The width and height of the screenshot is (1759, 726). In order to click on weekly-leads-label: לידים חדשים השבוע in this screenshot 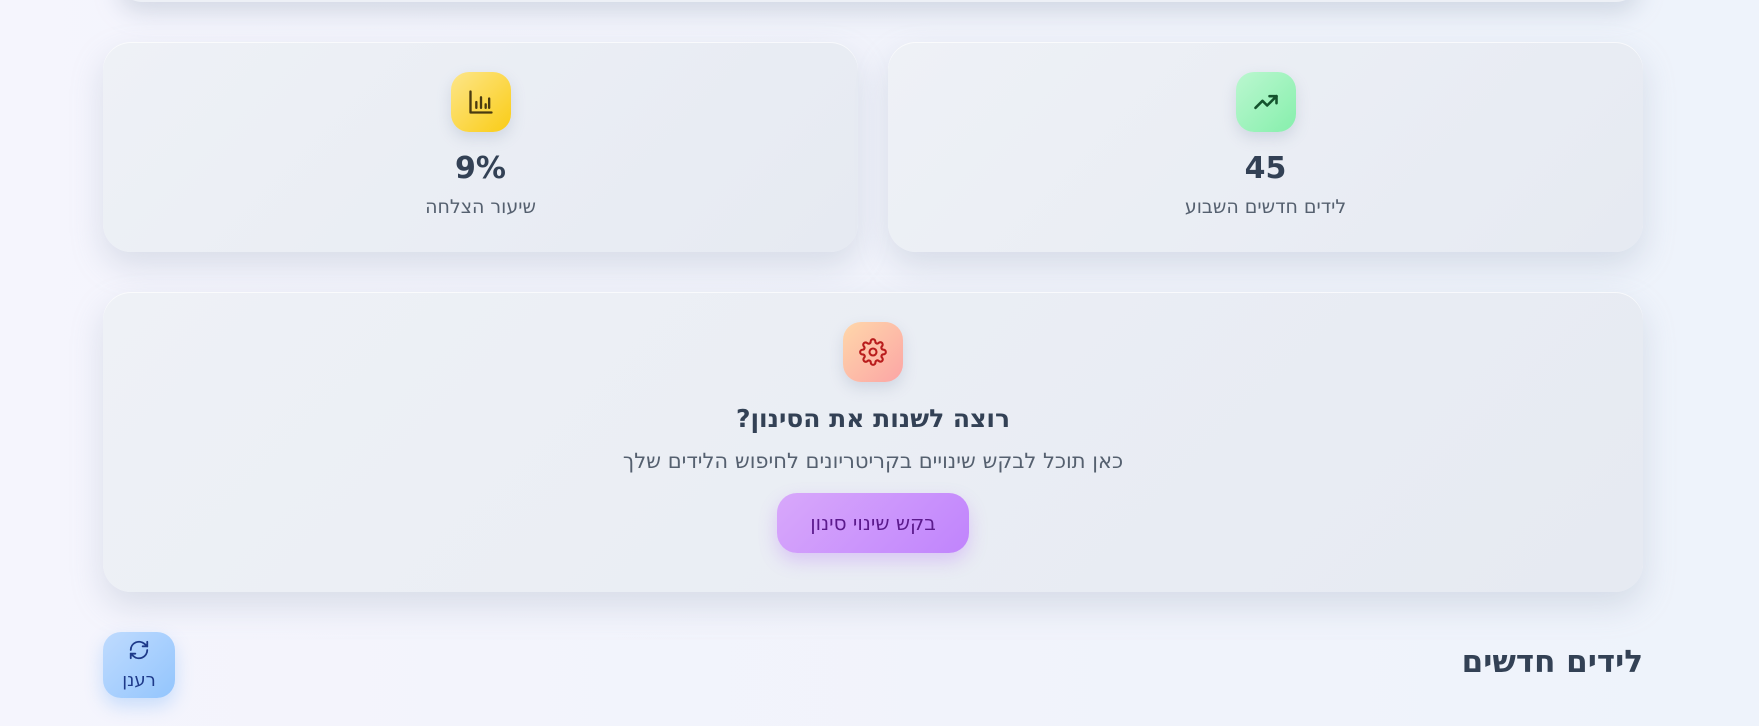, I will do `click(1265, 207)`.